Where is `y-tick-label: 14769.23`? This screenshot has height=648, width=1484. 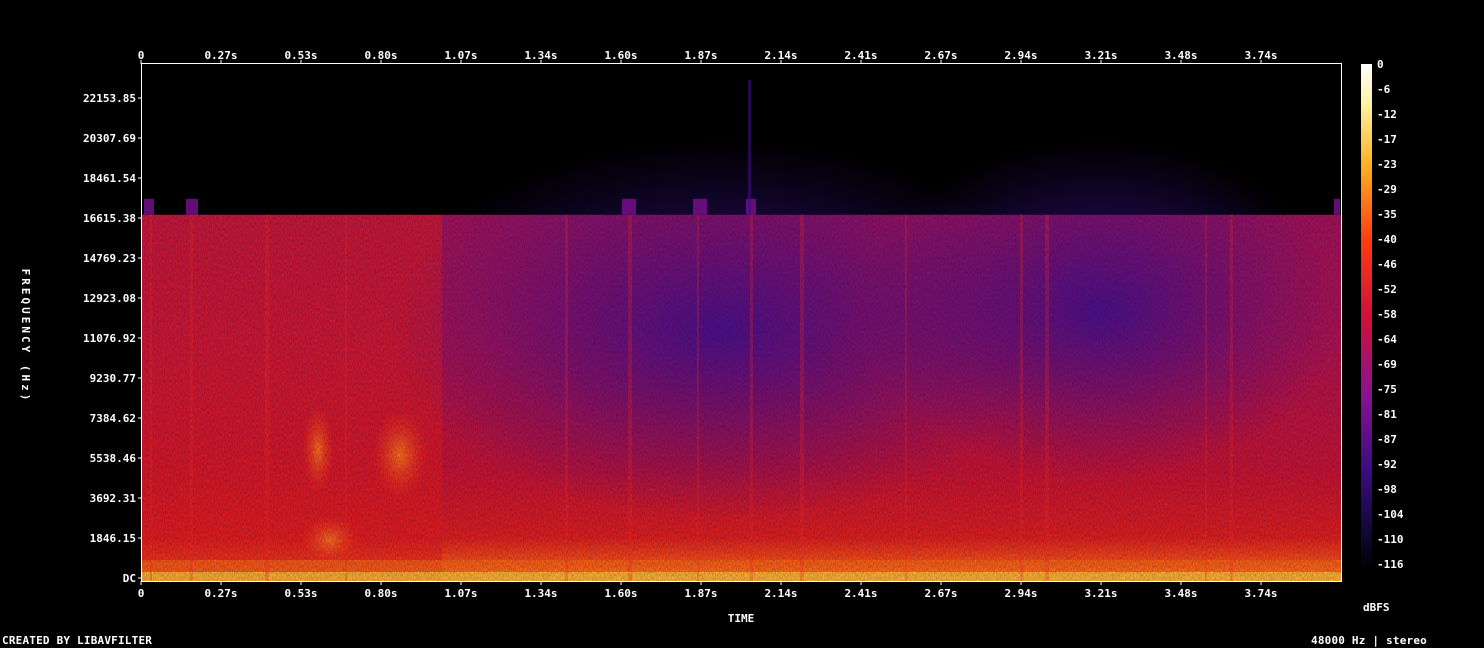
y-tick-label: 14769.23 is located at coordinates (109, 258).